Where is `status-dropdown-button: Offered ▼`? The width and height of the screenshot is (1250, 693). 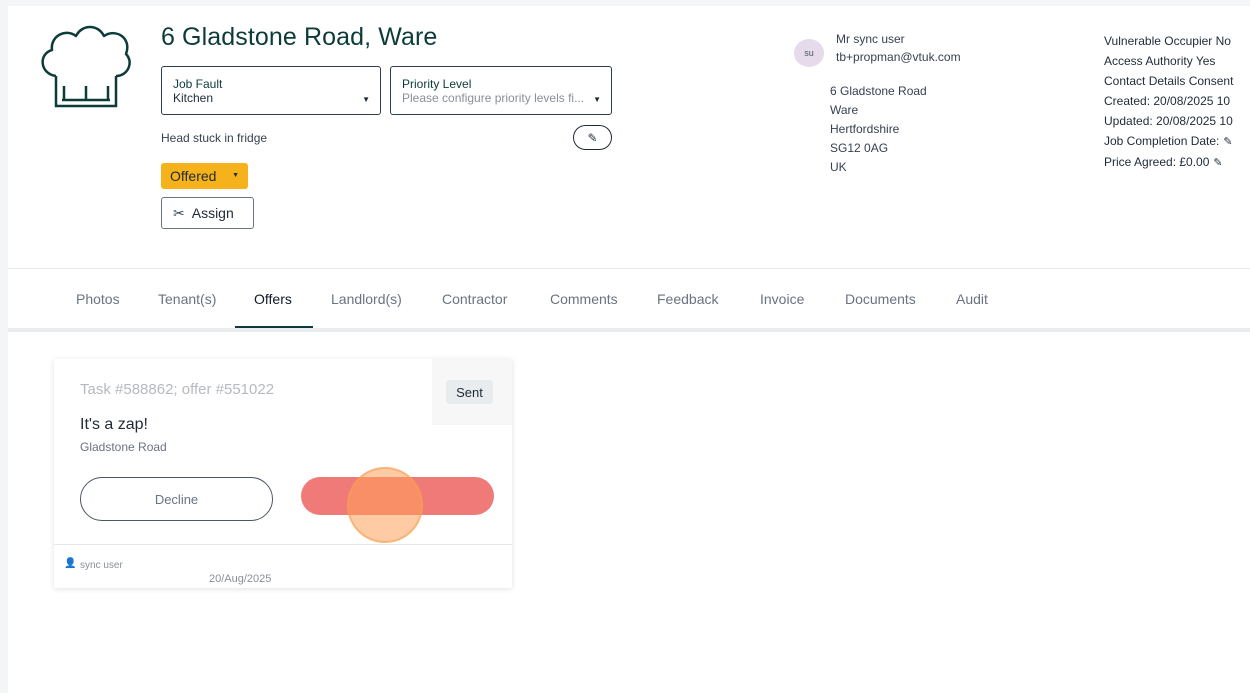 status-dropdown-button: Offered ▼ is located at coordinates (204, 176).